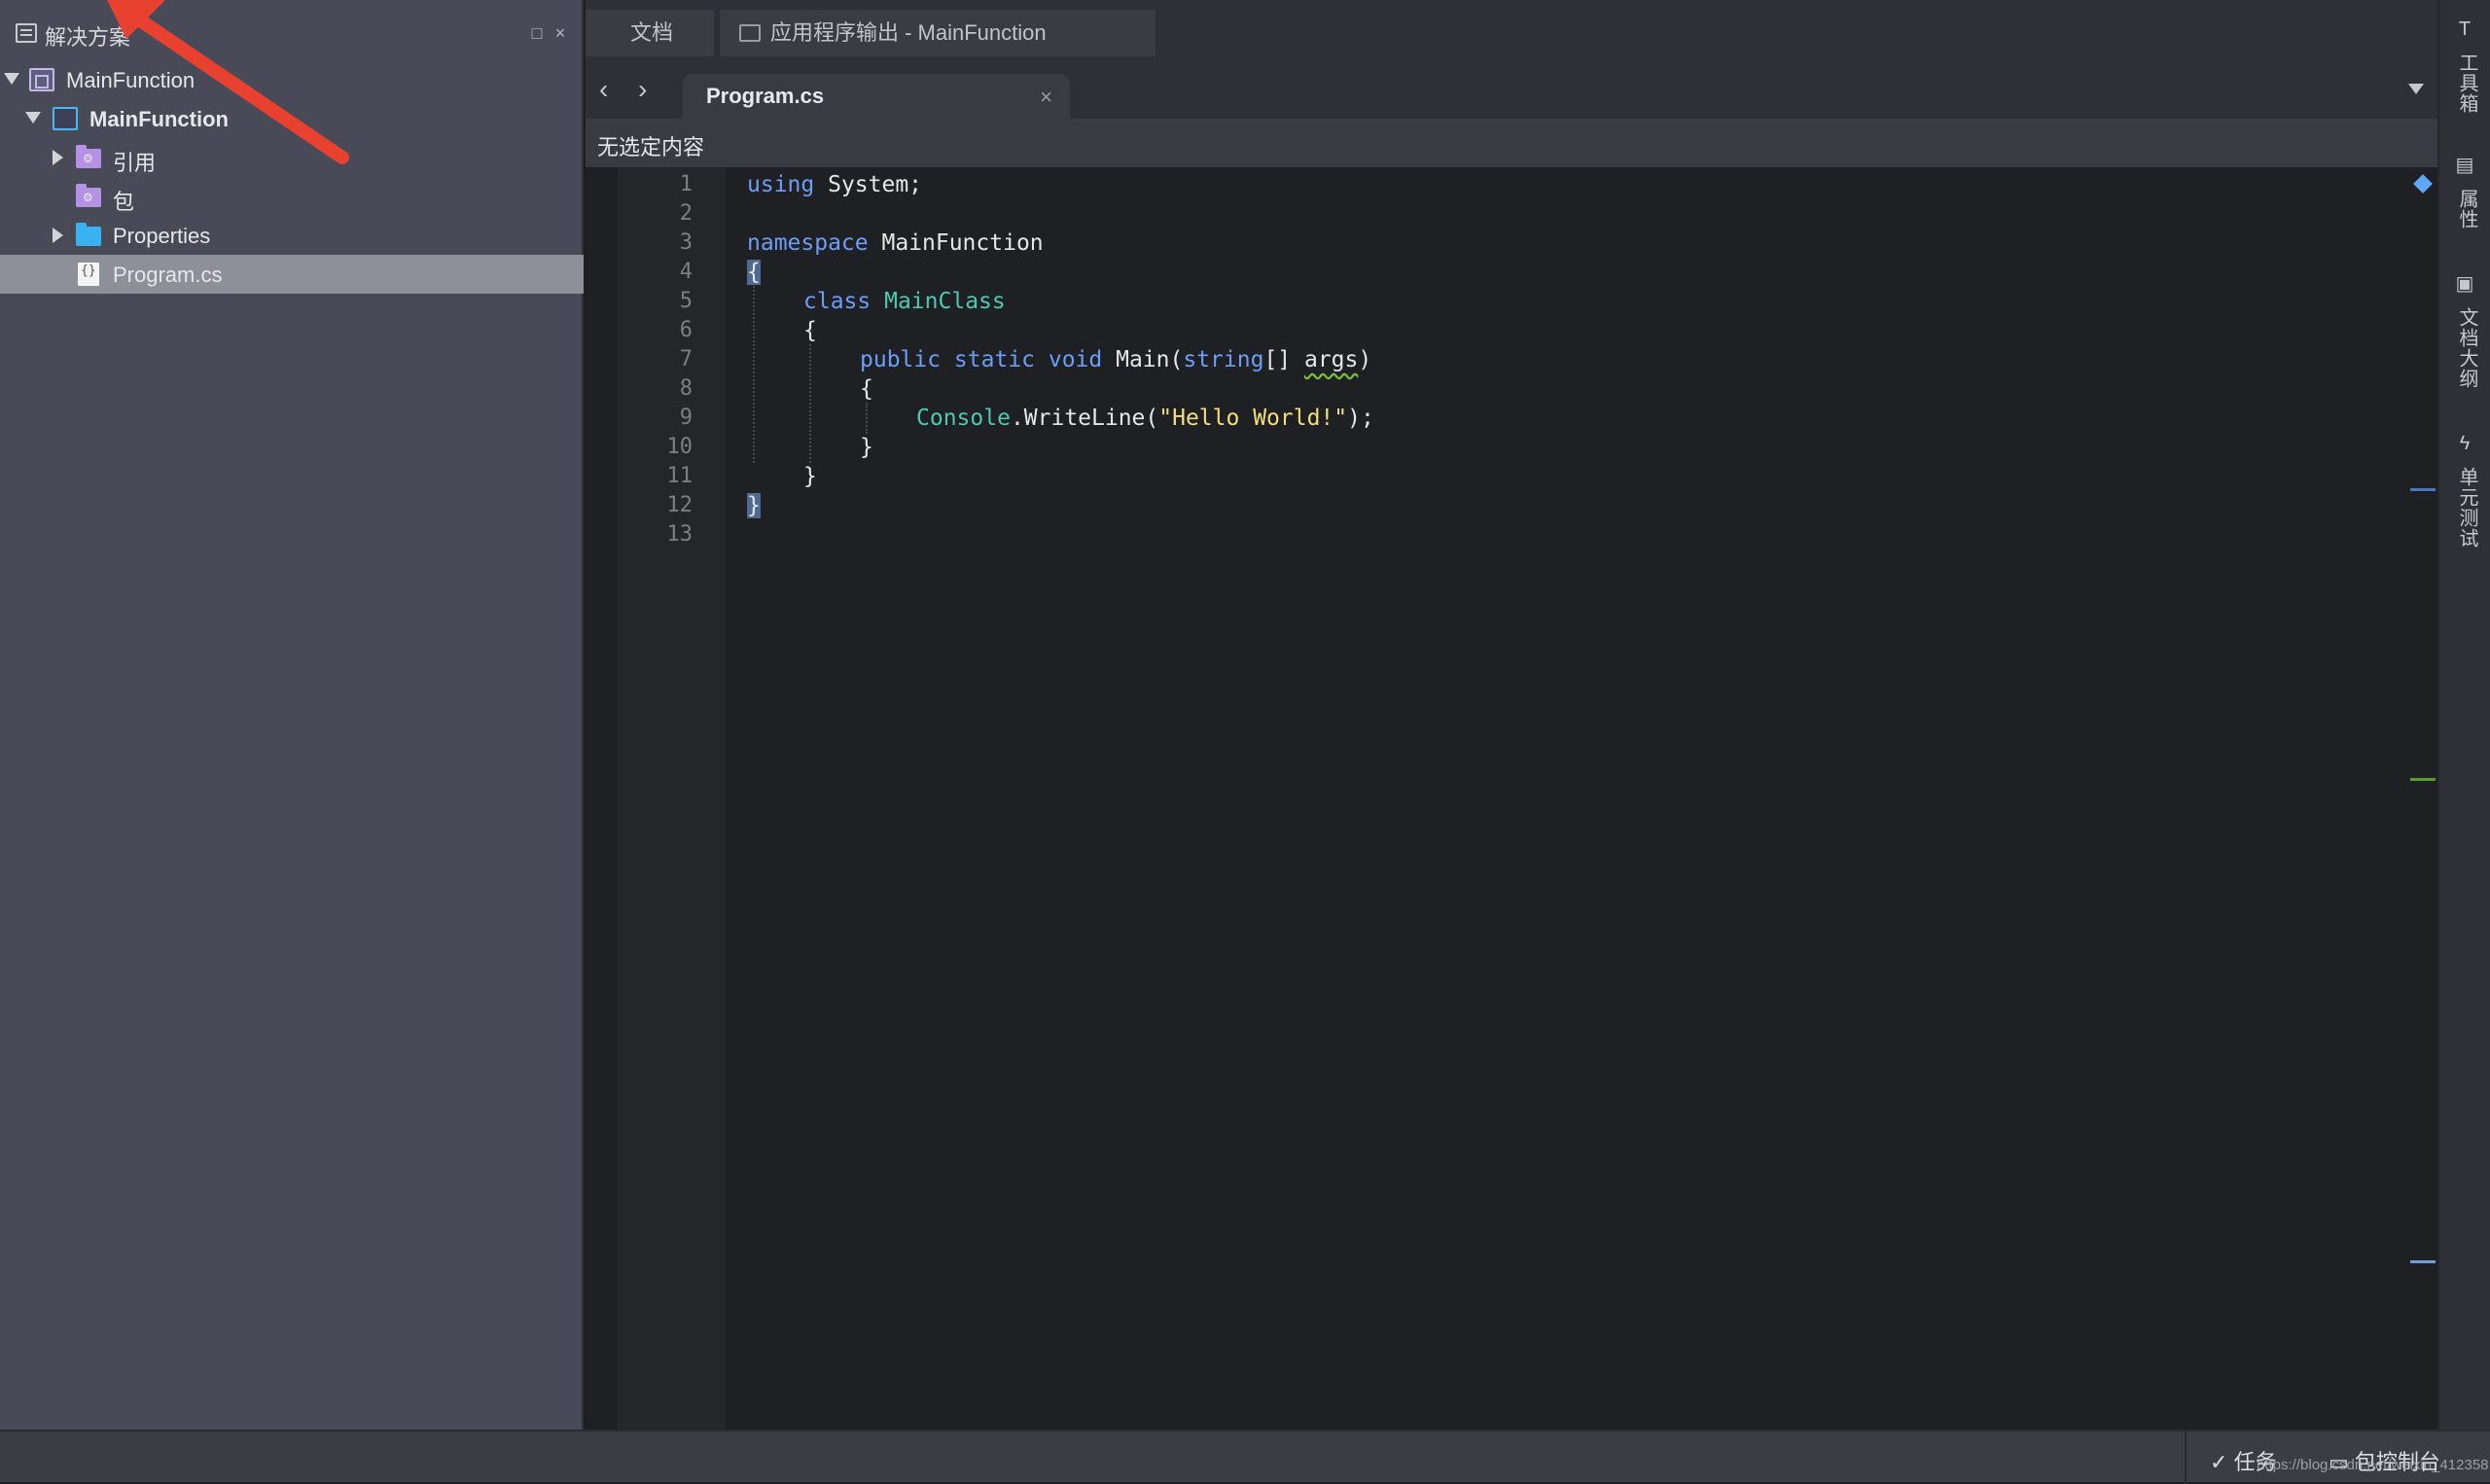 The image size is (2490, 1484). What do you see at coordinates (65, 119) in the screenshot?
I see `project-icon` at bounding box center [65, 119].